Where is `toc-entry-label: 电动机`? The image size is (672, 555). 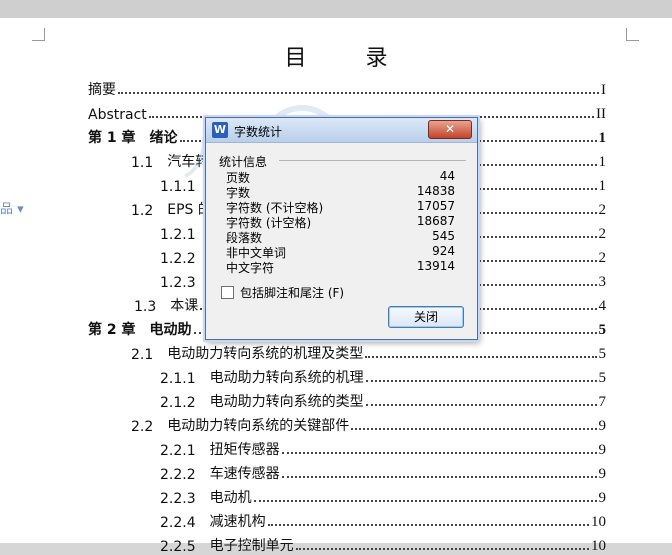 toc-entry-label: 电动机 is located at coordinates (230, 498).